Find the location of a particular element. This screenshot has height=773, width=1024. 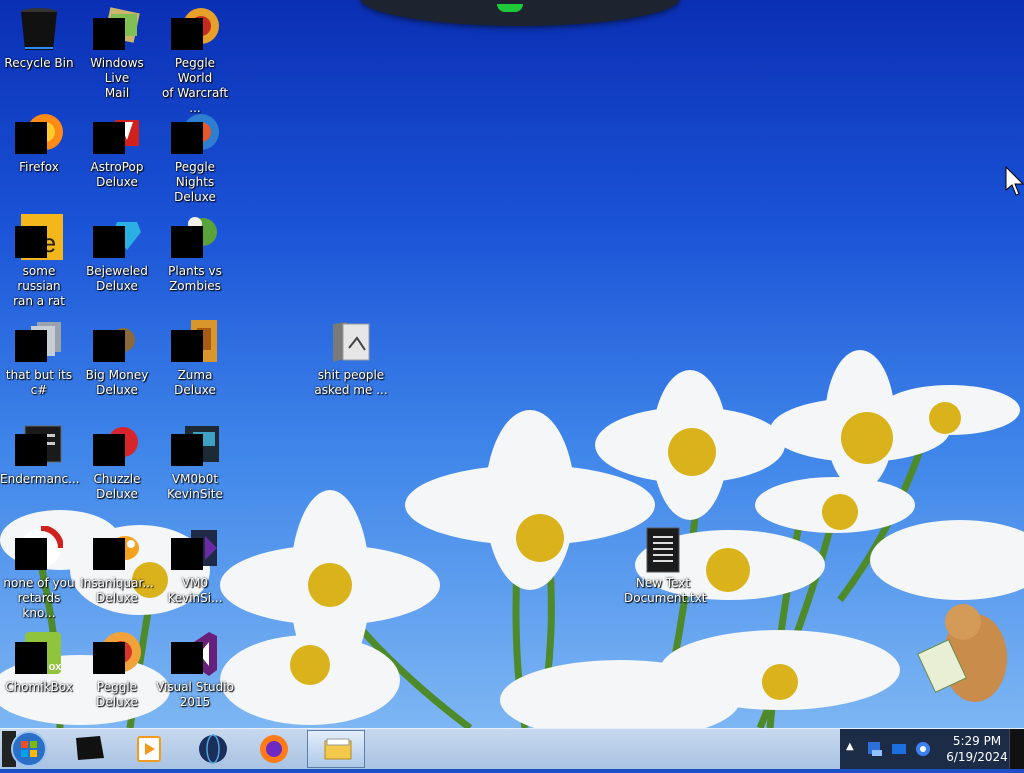

icon-label: Peggle Nights Deluxe is located at coordinates (195, 182).